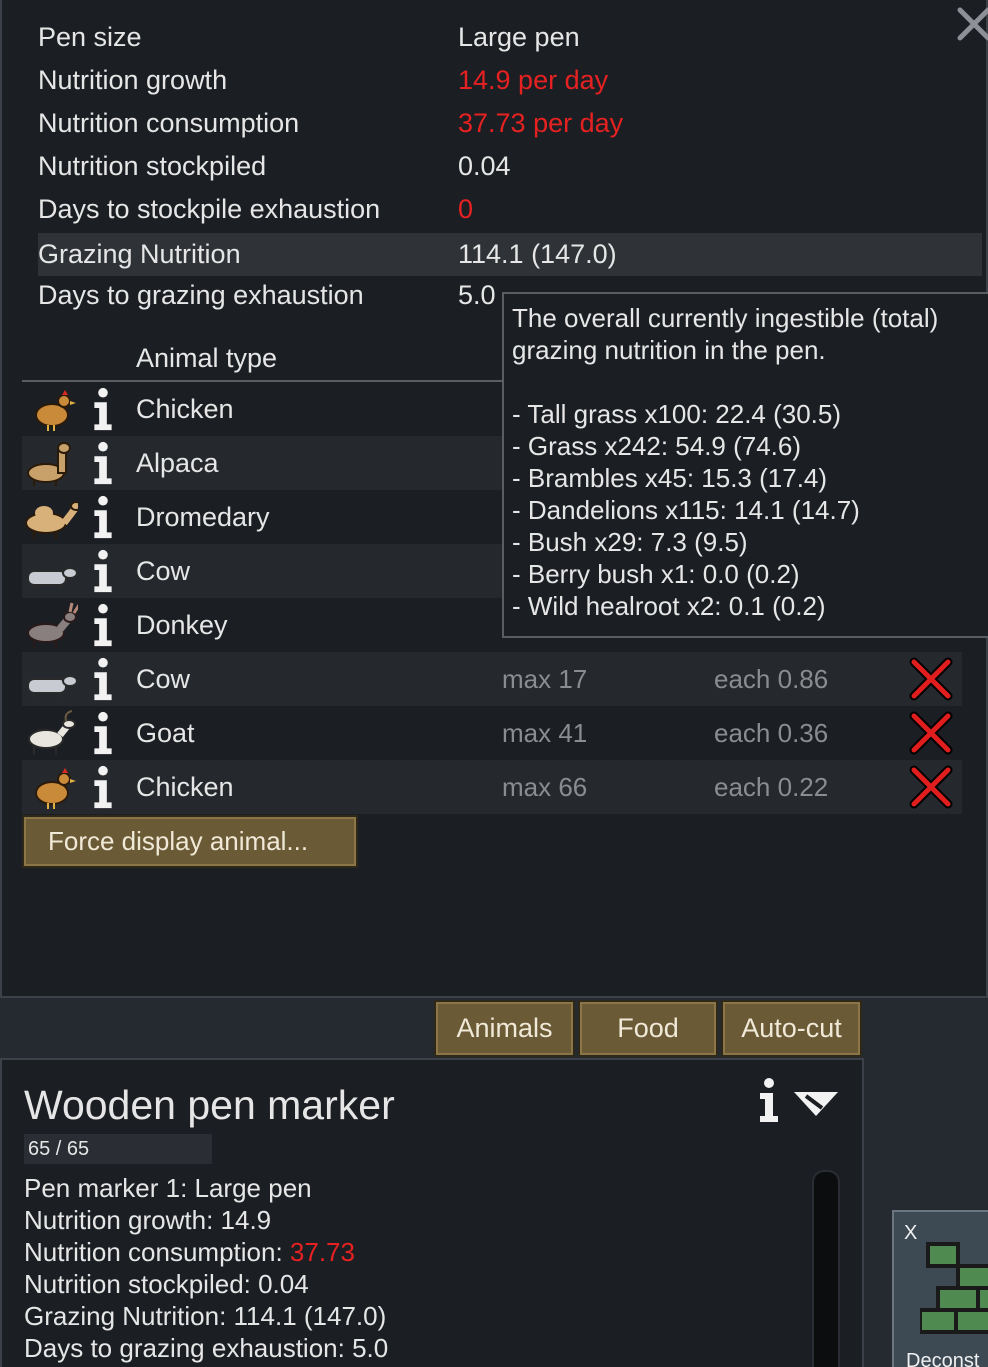  Describe the element at coordinates (657, 446) in the screenshot. I see `tooltip-item: - Grass x242: 54.9 (74.6)` at that location.